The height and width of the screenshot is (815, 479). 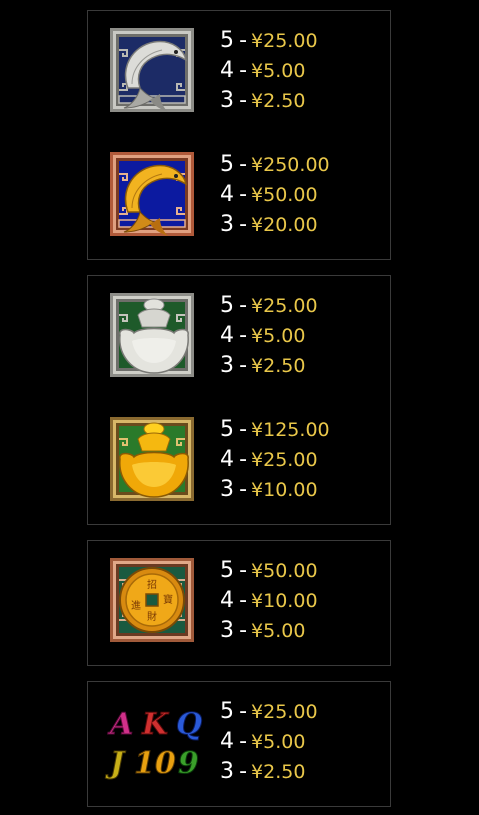 I want to click on pay-row: 3 - ¥5.00, so click(x=305, y=631).